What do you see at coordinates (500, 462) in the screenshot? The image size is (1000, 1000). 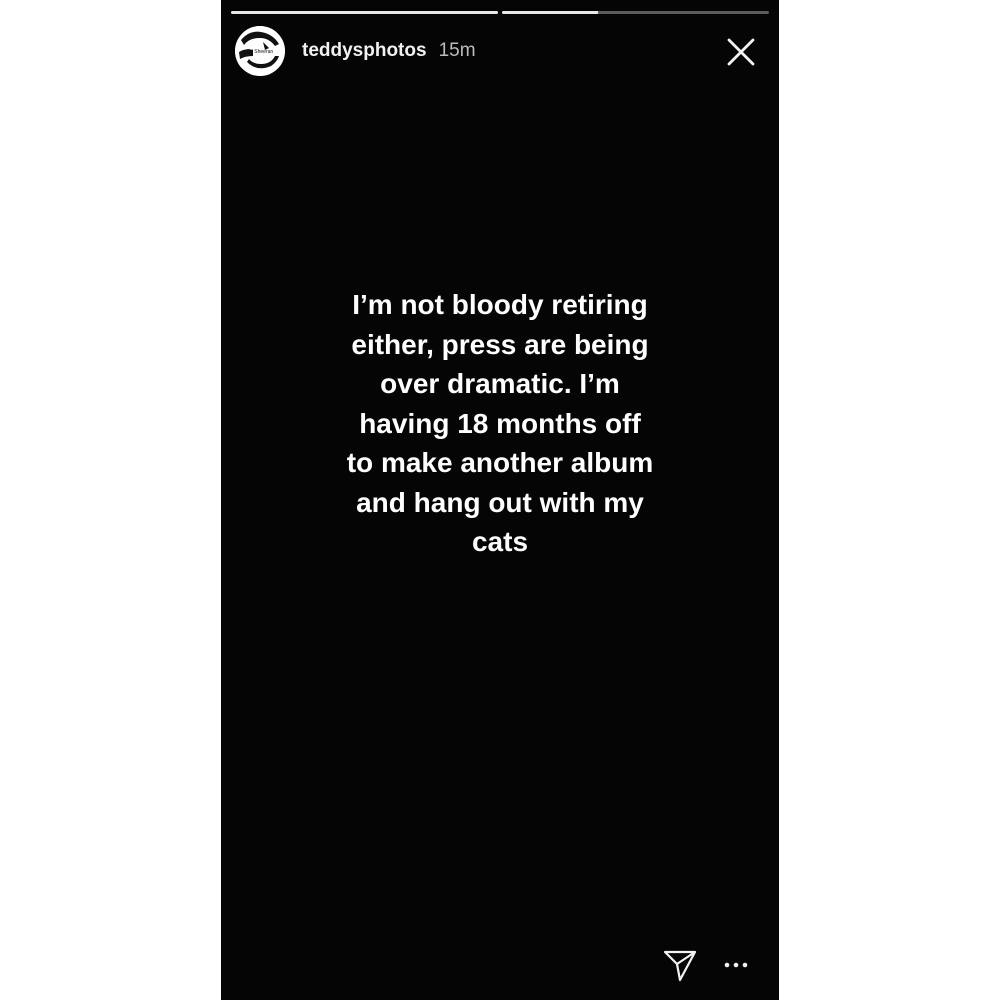 I see `story-text-line: to make another album` at bounding box center [500, 462].